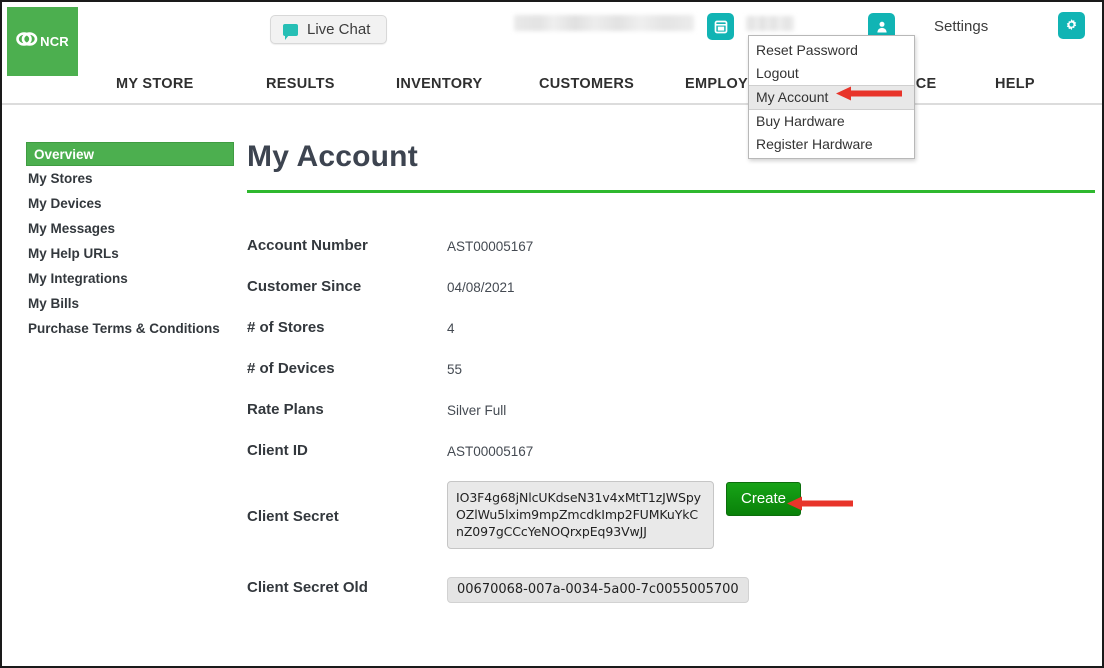  I want to click on live-chat-label: Live Chat, so click(339, 29).